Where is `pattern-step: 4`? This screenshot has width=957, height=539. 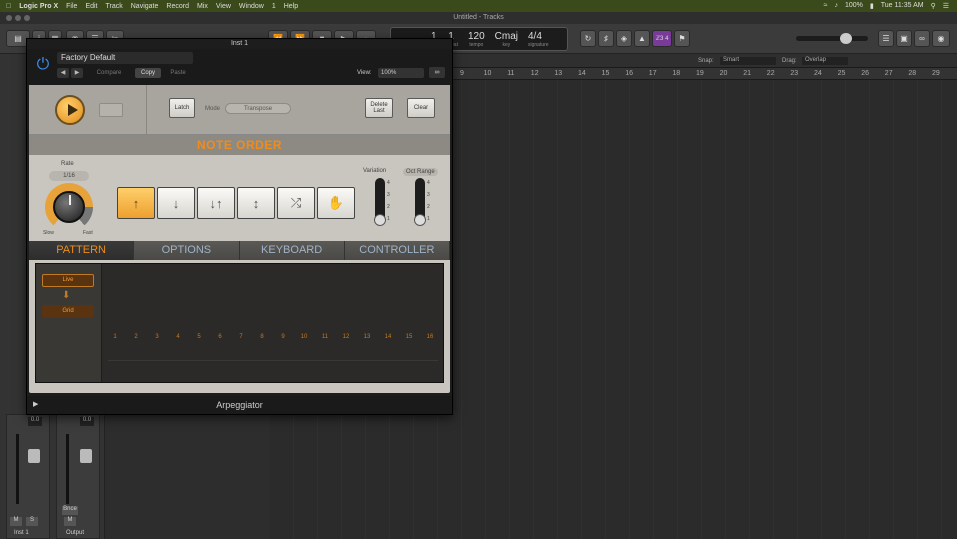
pattern-step: 4 is located at coordinates (178, 337).